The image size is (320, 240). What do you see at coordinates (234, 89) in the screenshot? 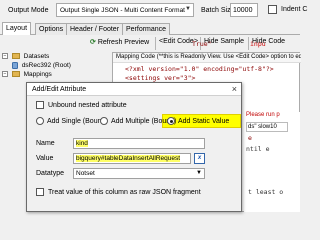
I see `close-icon: ×` at bounding box center [234, 89].